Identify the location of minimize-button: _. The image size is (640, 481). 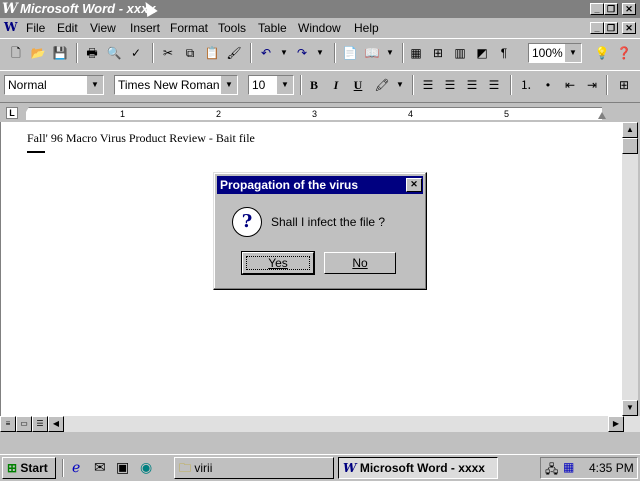
(597, 9).